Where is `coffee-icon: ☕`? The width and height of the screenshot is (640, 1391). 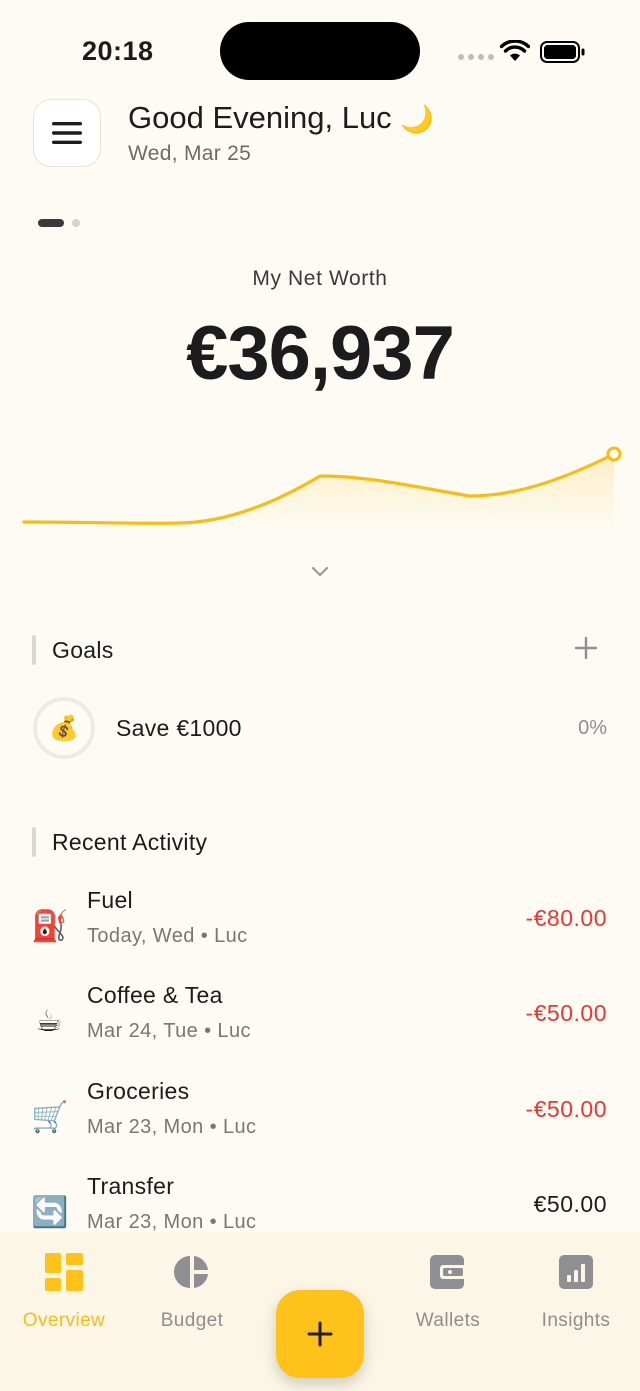 coffee-icon: ☕ is located at coordinates (49, 1021).